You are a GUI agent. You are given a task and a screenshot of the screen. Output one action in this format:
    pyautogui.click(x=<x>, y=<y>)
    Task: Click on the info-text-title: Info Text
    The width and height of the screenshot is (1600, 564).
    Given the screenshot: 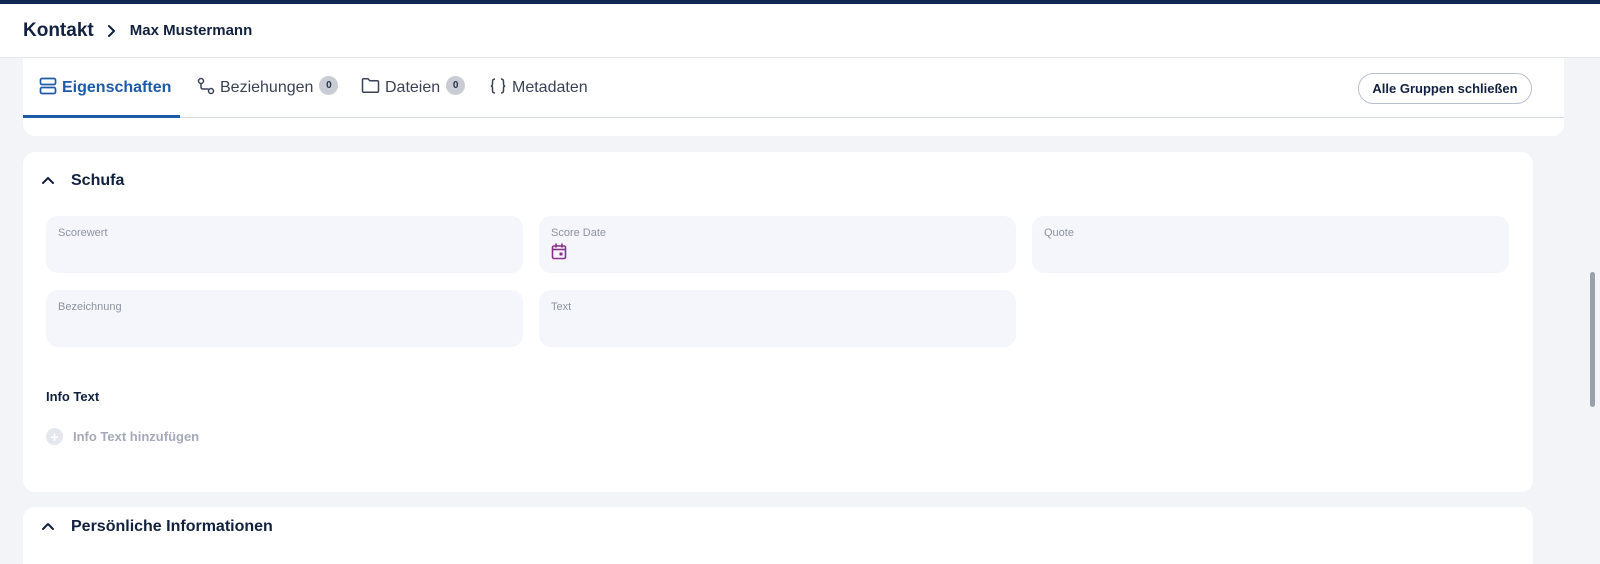 What is the action you would take?
    pyautogui.click(x=73, y=396)
    